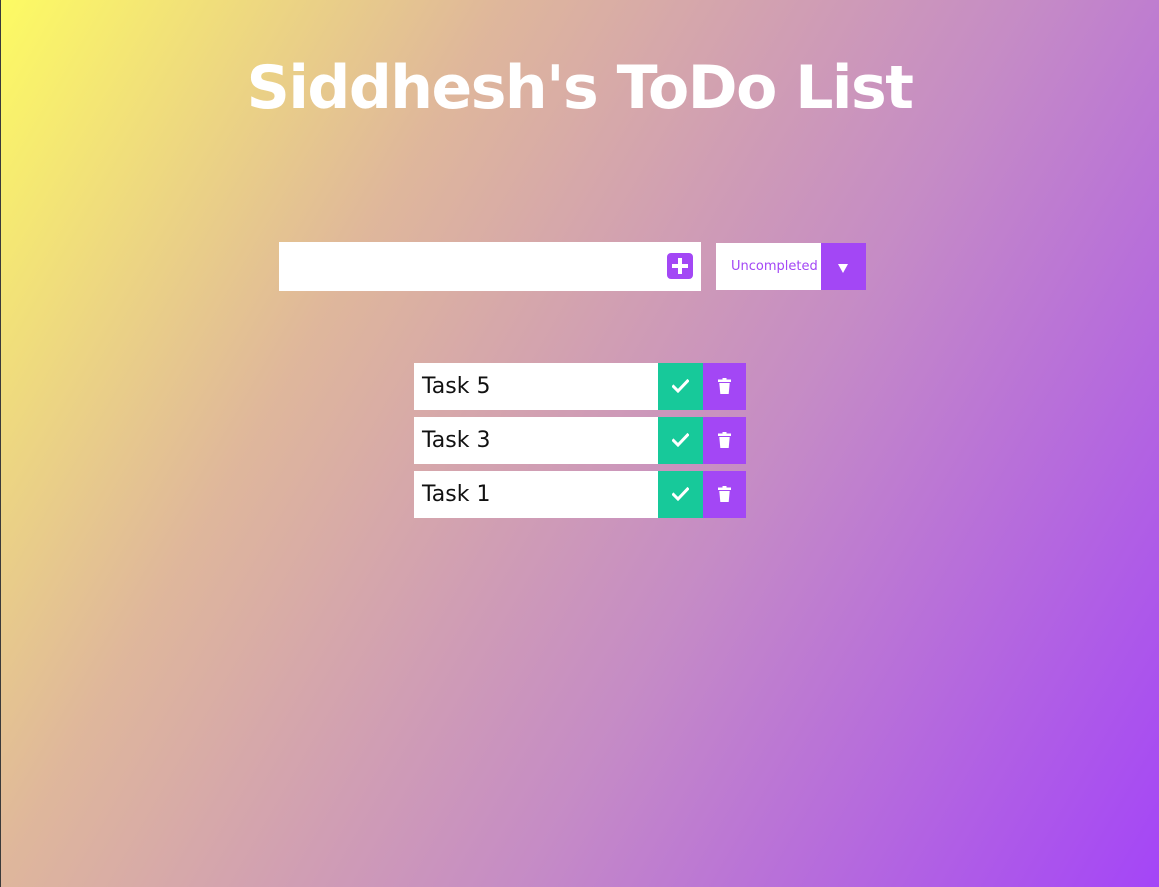  Describe the element at coordinates (456, 440) in the screenshot. I see `todo-text: Task 3` at that location.